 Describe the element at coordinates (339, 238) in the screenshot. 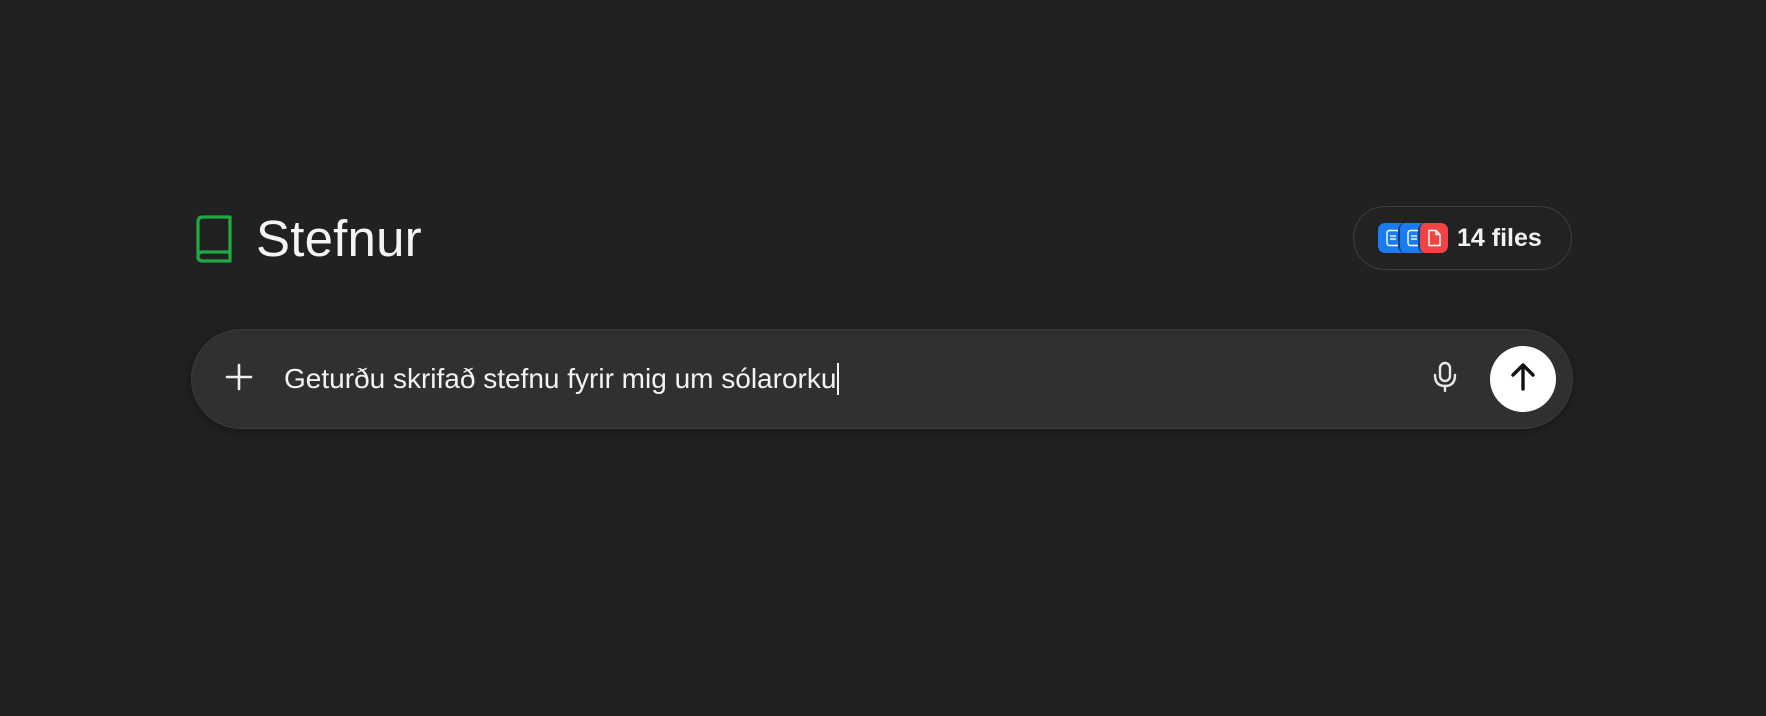

I see `project-title: Stefnur` at that location.